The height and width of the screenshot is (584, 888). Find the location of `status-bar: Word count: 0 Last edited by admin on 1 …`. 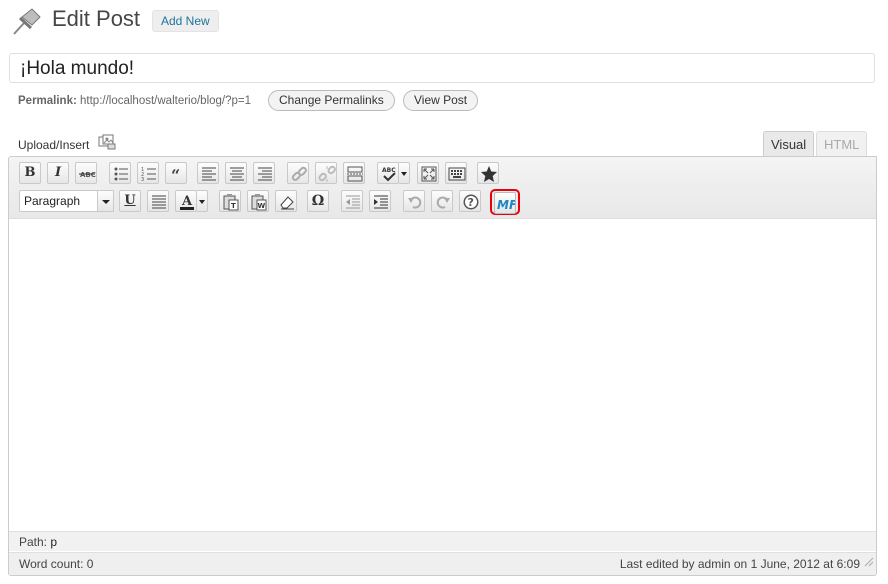

status-bar: Word count: 0 Last edited by admin on 1 … is located at coordinates (442, 563).